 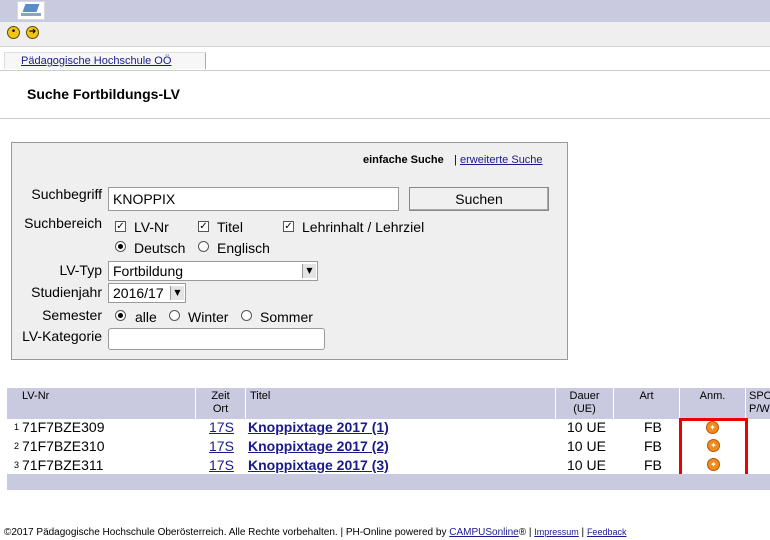 What do you see at coordinates (208, 317) in the screenshot?
I see `radio-semester-winter-label: Winter` at bounding box center [208, 317].